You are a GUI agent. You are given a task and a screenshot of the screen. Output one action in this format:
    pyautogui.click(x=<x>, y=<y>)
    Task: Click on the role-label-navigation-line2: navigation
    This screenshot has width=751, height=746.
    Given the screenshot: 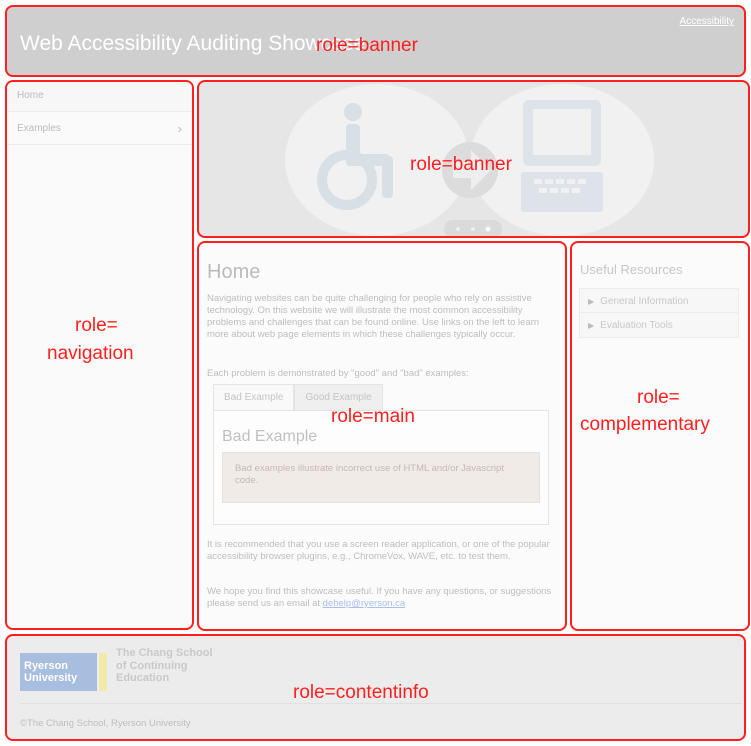 What is the action you would take?
    pyautogui.click(x=90, y=353)
    